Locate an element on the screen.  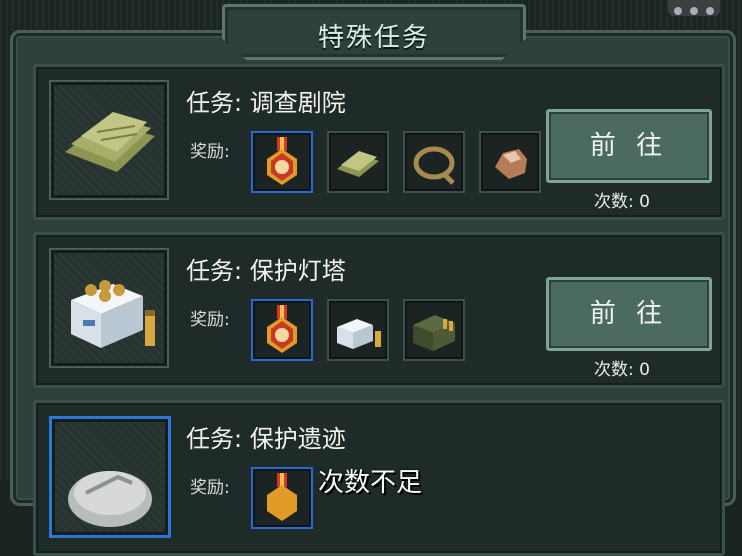
title-plate: 特殊任务 is located at coordinates (374, 32).